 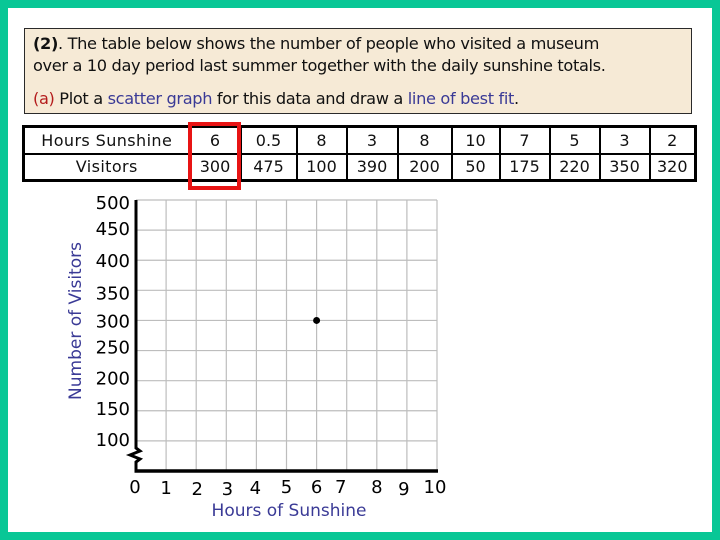 I want to click on y-tick-labels: 500 450 400 350 300 250 200 150 100, so click(x=113, y=322).